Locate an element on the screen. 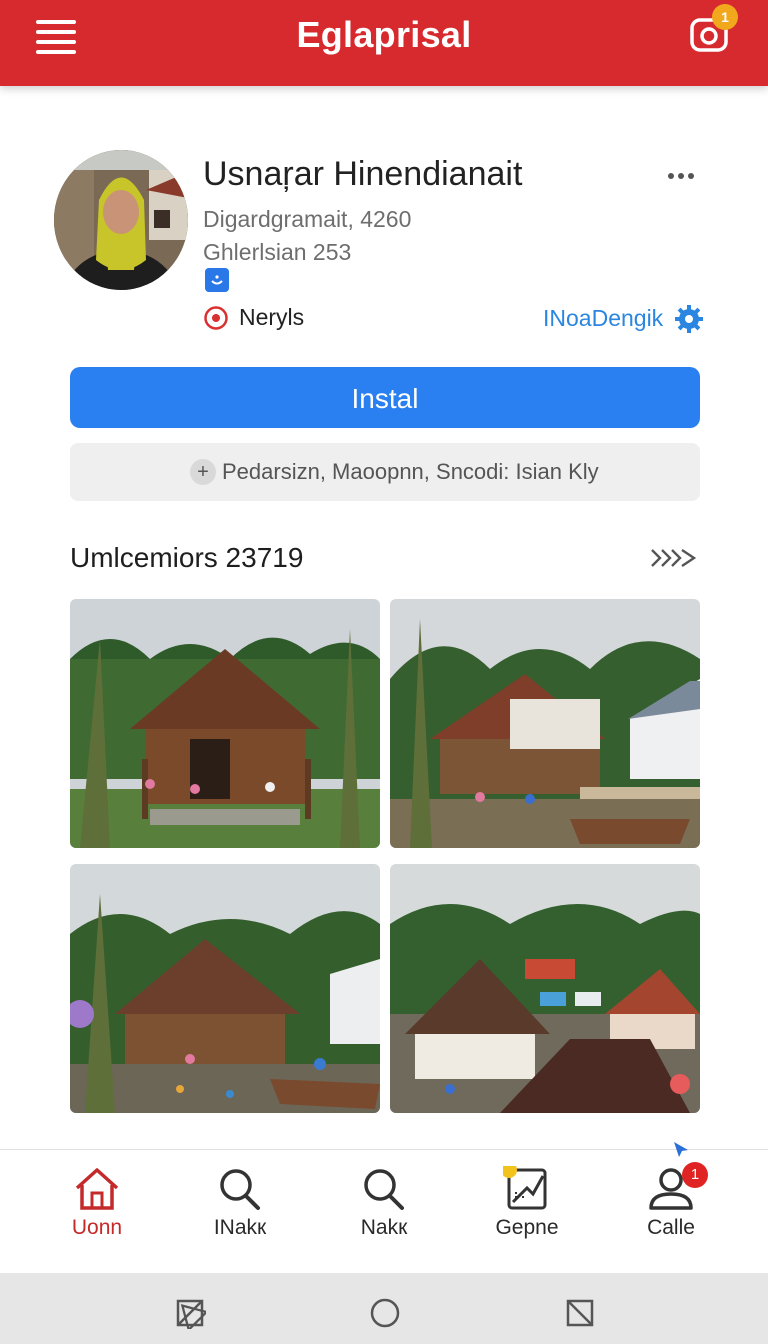  system-nav-bar is located at coordinates (384, 1308).